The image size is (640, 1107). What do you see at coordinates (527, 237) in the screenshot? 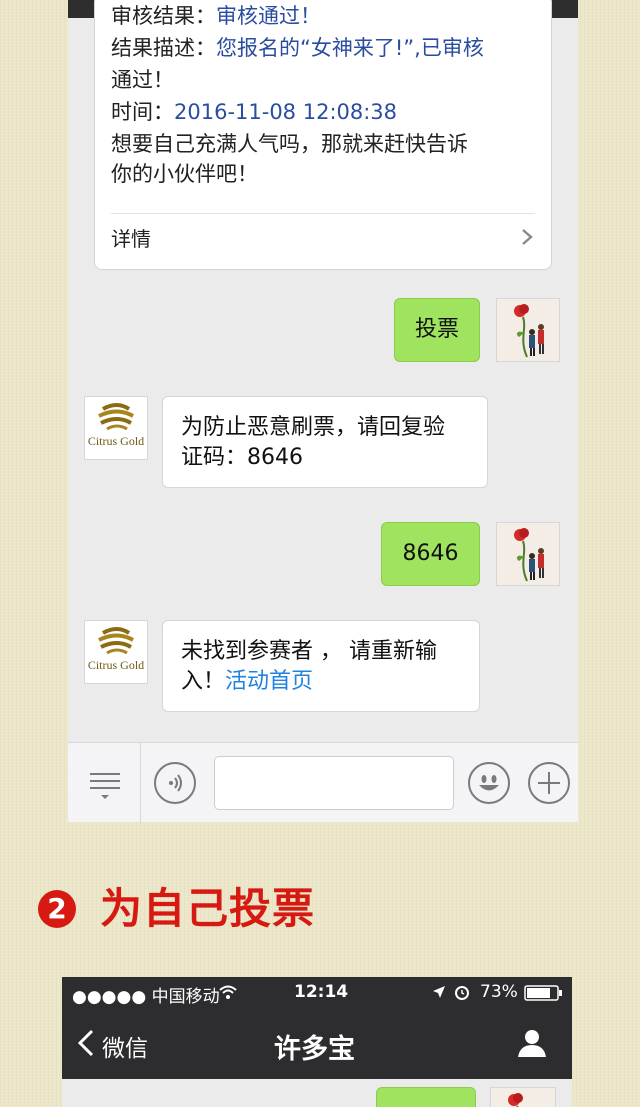
I see `chevron-right-icon` at bounding box center [527, 237].